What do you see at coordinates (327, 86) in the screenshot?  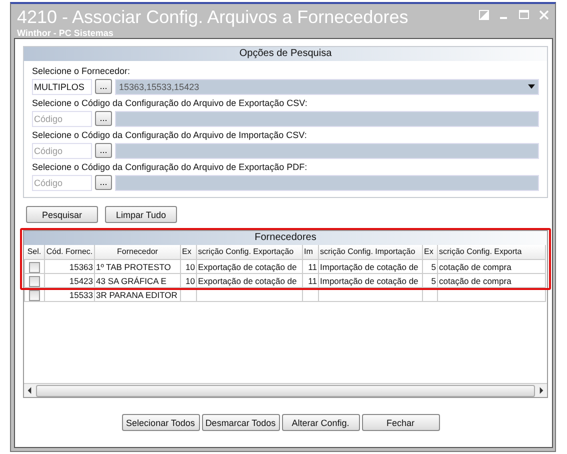 I see `supplier-dropdown: 15363,15533,15423` at bounding box center [327, 86].